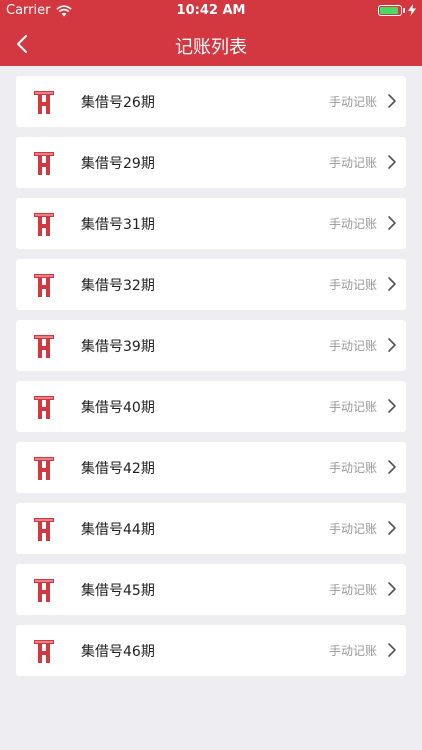  What do you see at coordinates (118, 530) in the screenshot?
I see `list-item-title: 集借号44期` at bounding box center [118, 530].